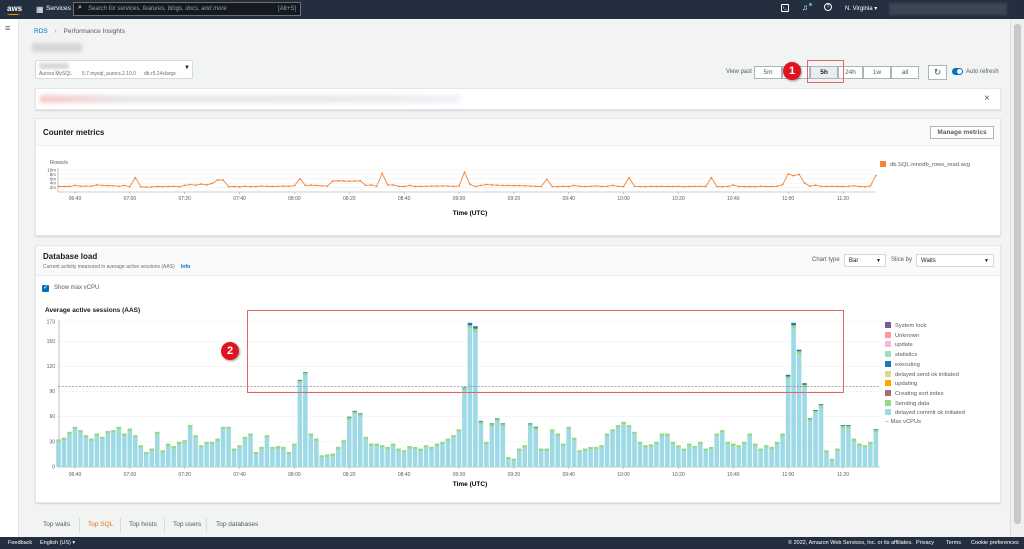 The height and width of the screenshot is (549, 1024). What do you see at coordinates (79, 525) in the screenshot?
I see `tab-divider` at bounding box center [79, 525].